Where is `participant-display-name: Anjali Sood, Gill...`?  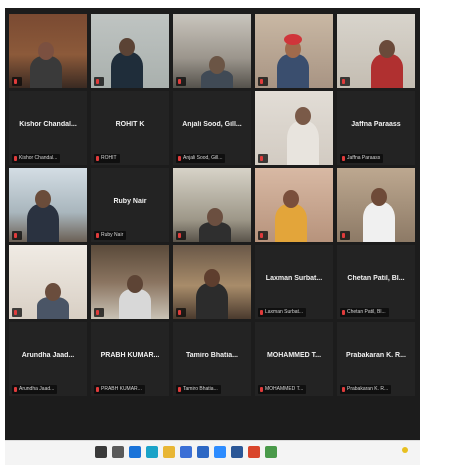
participant-display-name: Anjali Sood, Gill... is located at coordinates (212, 124).